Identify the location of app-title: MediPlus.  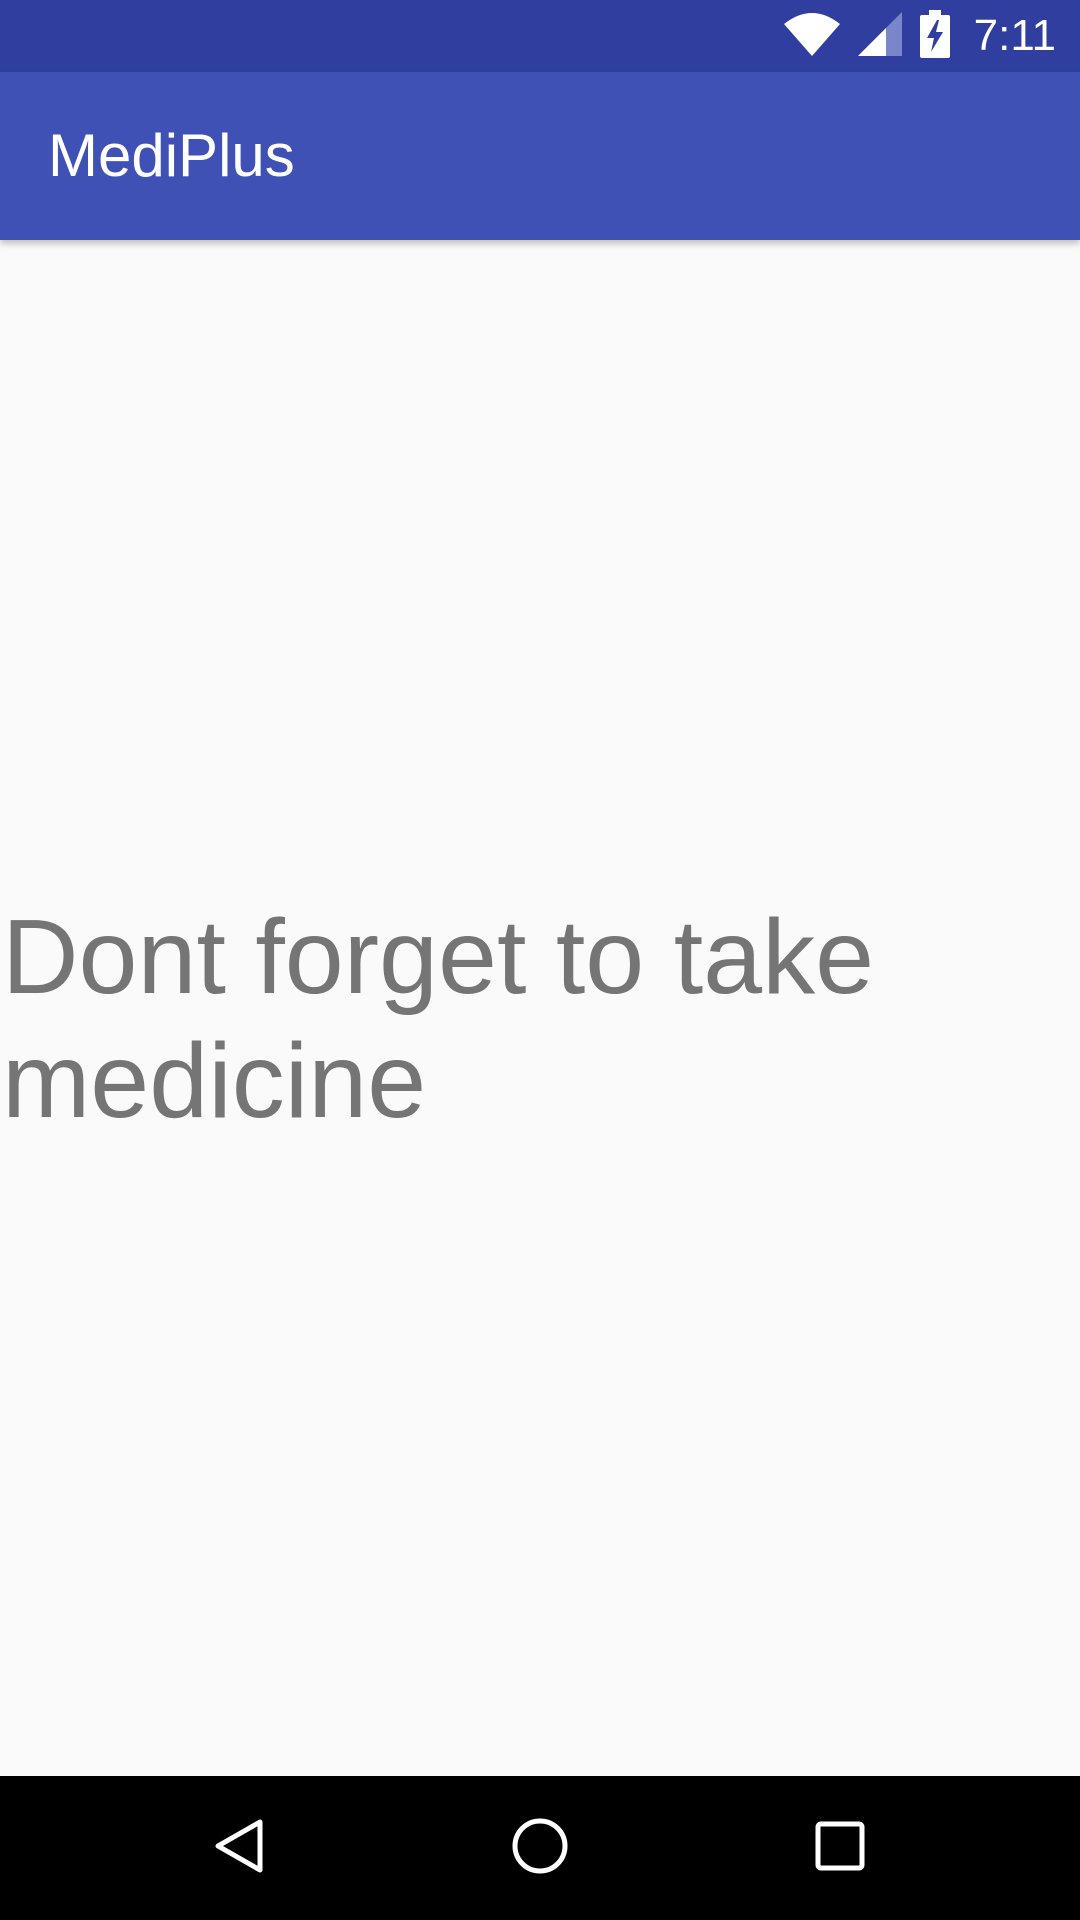
(171, 155).